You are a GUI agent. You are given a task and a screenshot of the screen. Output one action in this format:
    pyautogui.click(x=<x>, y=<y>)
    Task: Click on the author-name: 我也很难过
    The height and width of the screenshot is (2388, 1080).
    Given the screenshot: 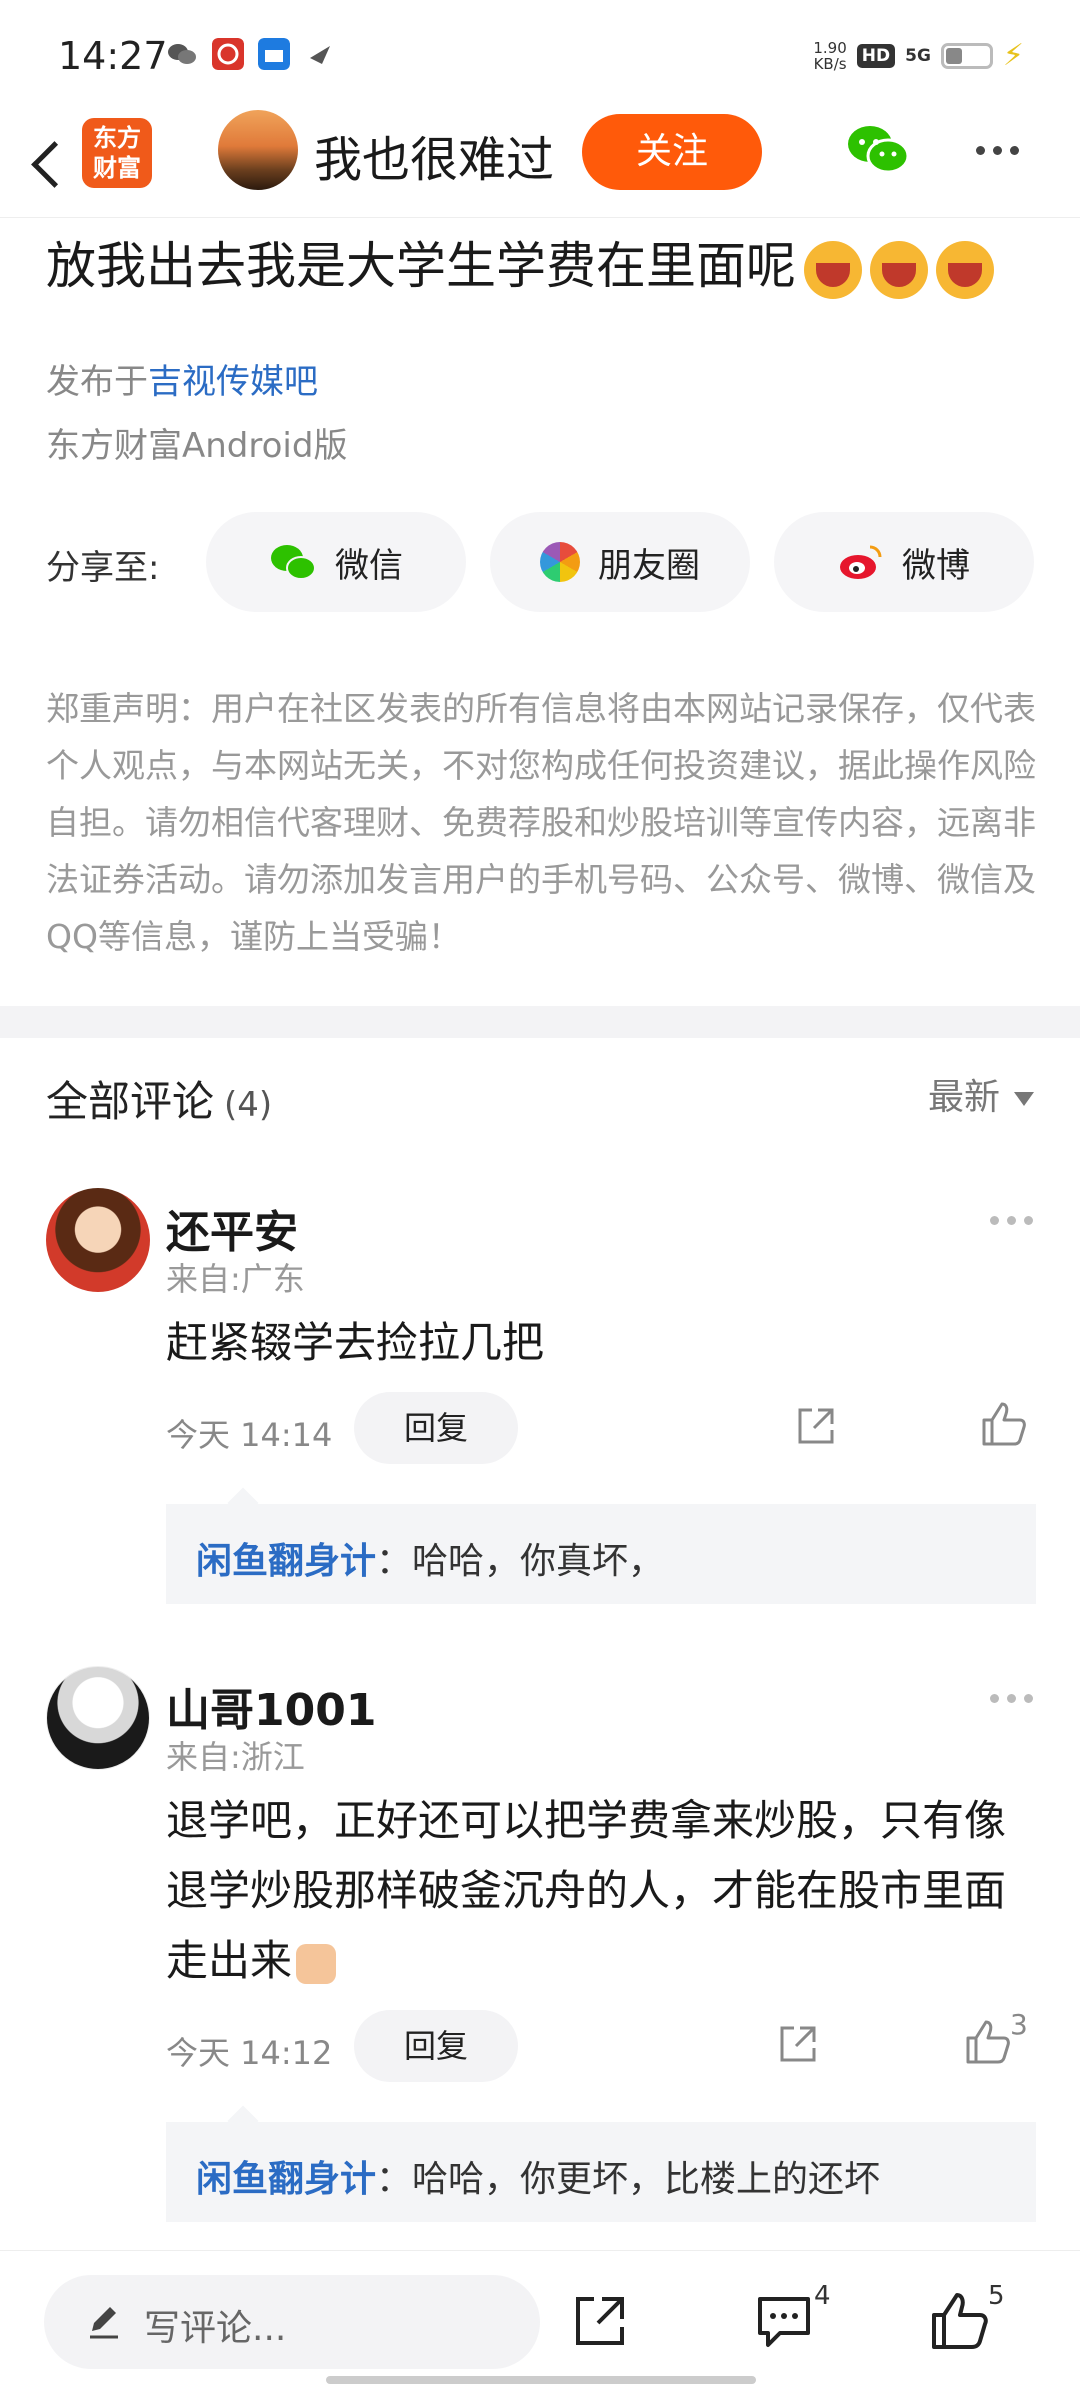 What is the action you would take?
    pyautogui.click(x=434, y=155)
    